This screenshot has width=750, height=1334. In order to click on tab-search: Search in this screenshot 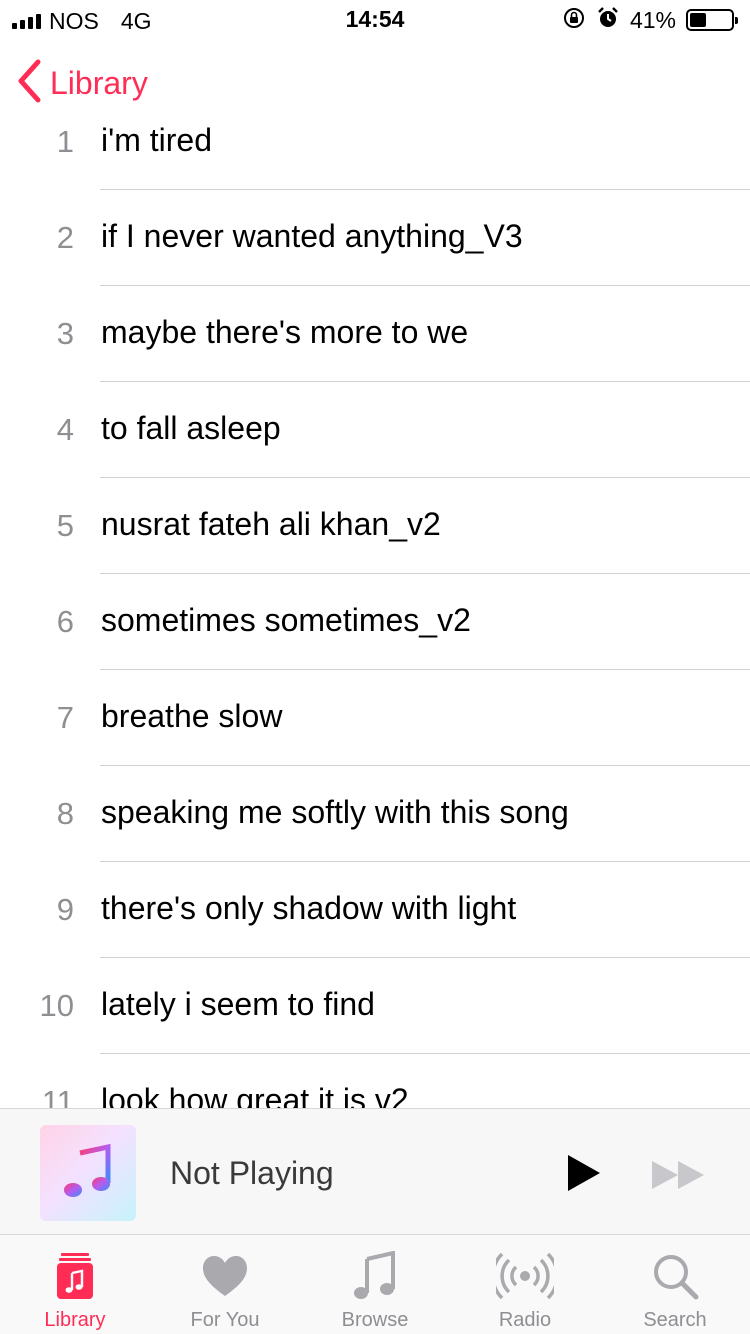, I will do `click(675, 1284)`.